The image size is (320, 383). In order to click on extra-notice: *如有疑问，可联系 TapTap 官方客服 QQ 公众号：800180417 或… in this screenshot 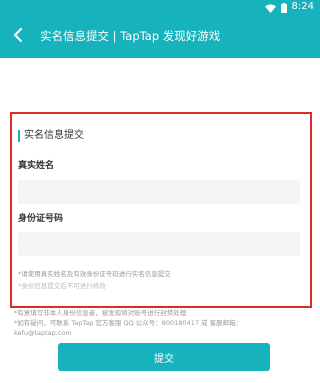, I will do `click(128, 323)`.